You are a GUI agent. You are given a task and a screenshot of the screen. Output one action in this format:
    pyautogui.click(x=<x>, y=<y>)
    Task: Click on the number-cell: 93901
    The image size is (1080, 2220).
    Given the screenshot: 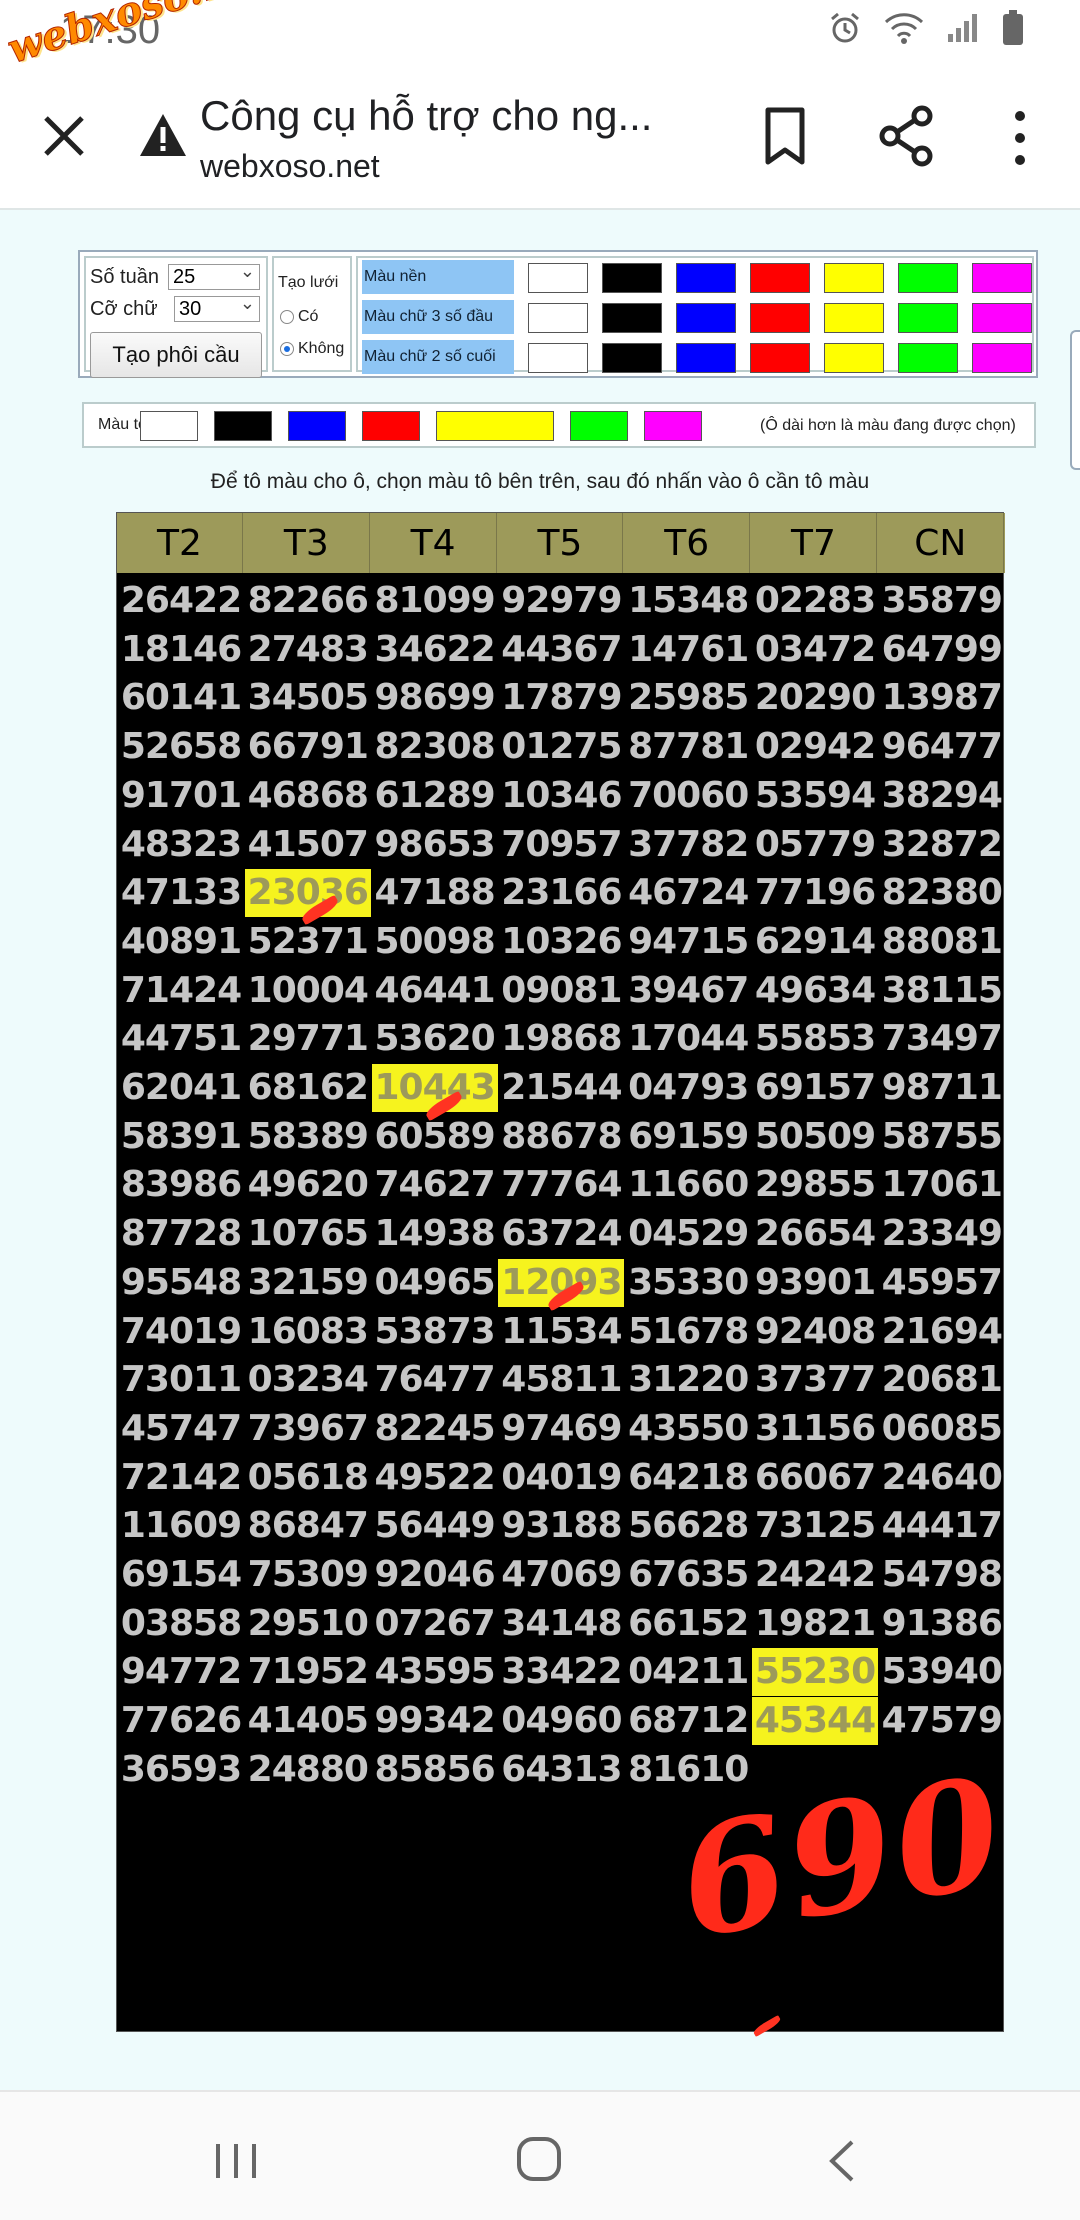 What is the action you would take?
    pyautogui.click(x=815, y=1283)
    